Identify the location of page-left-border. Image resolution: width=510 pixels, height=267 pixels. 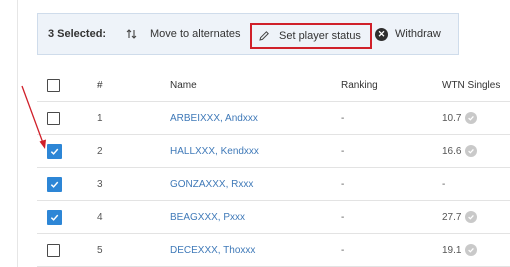
(17, 133).